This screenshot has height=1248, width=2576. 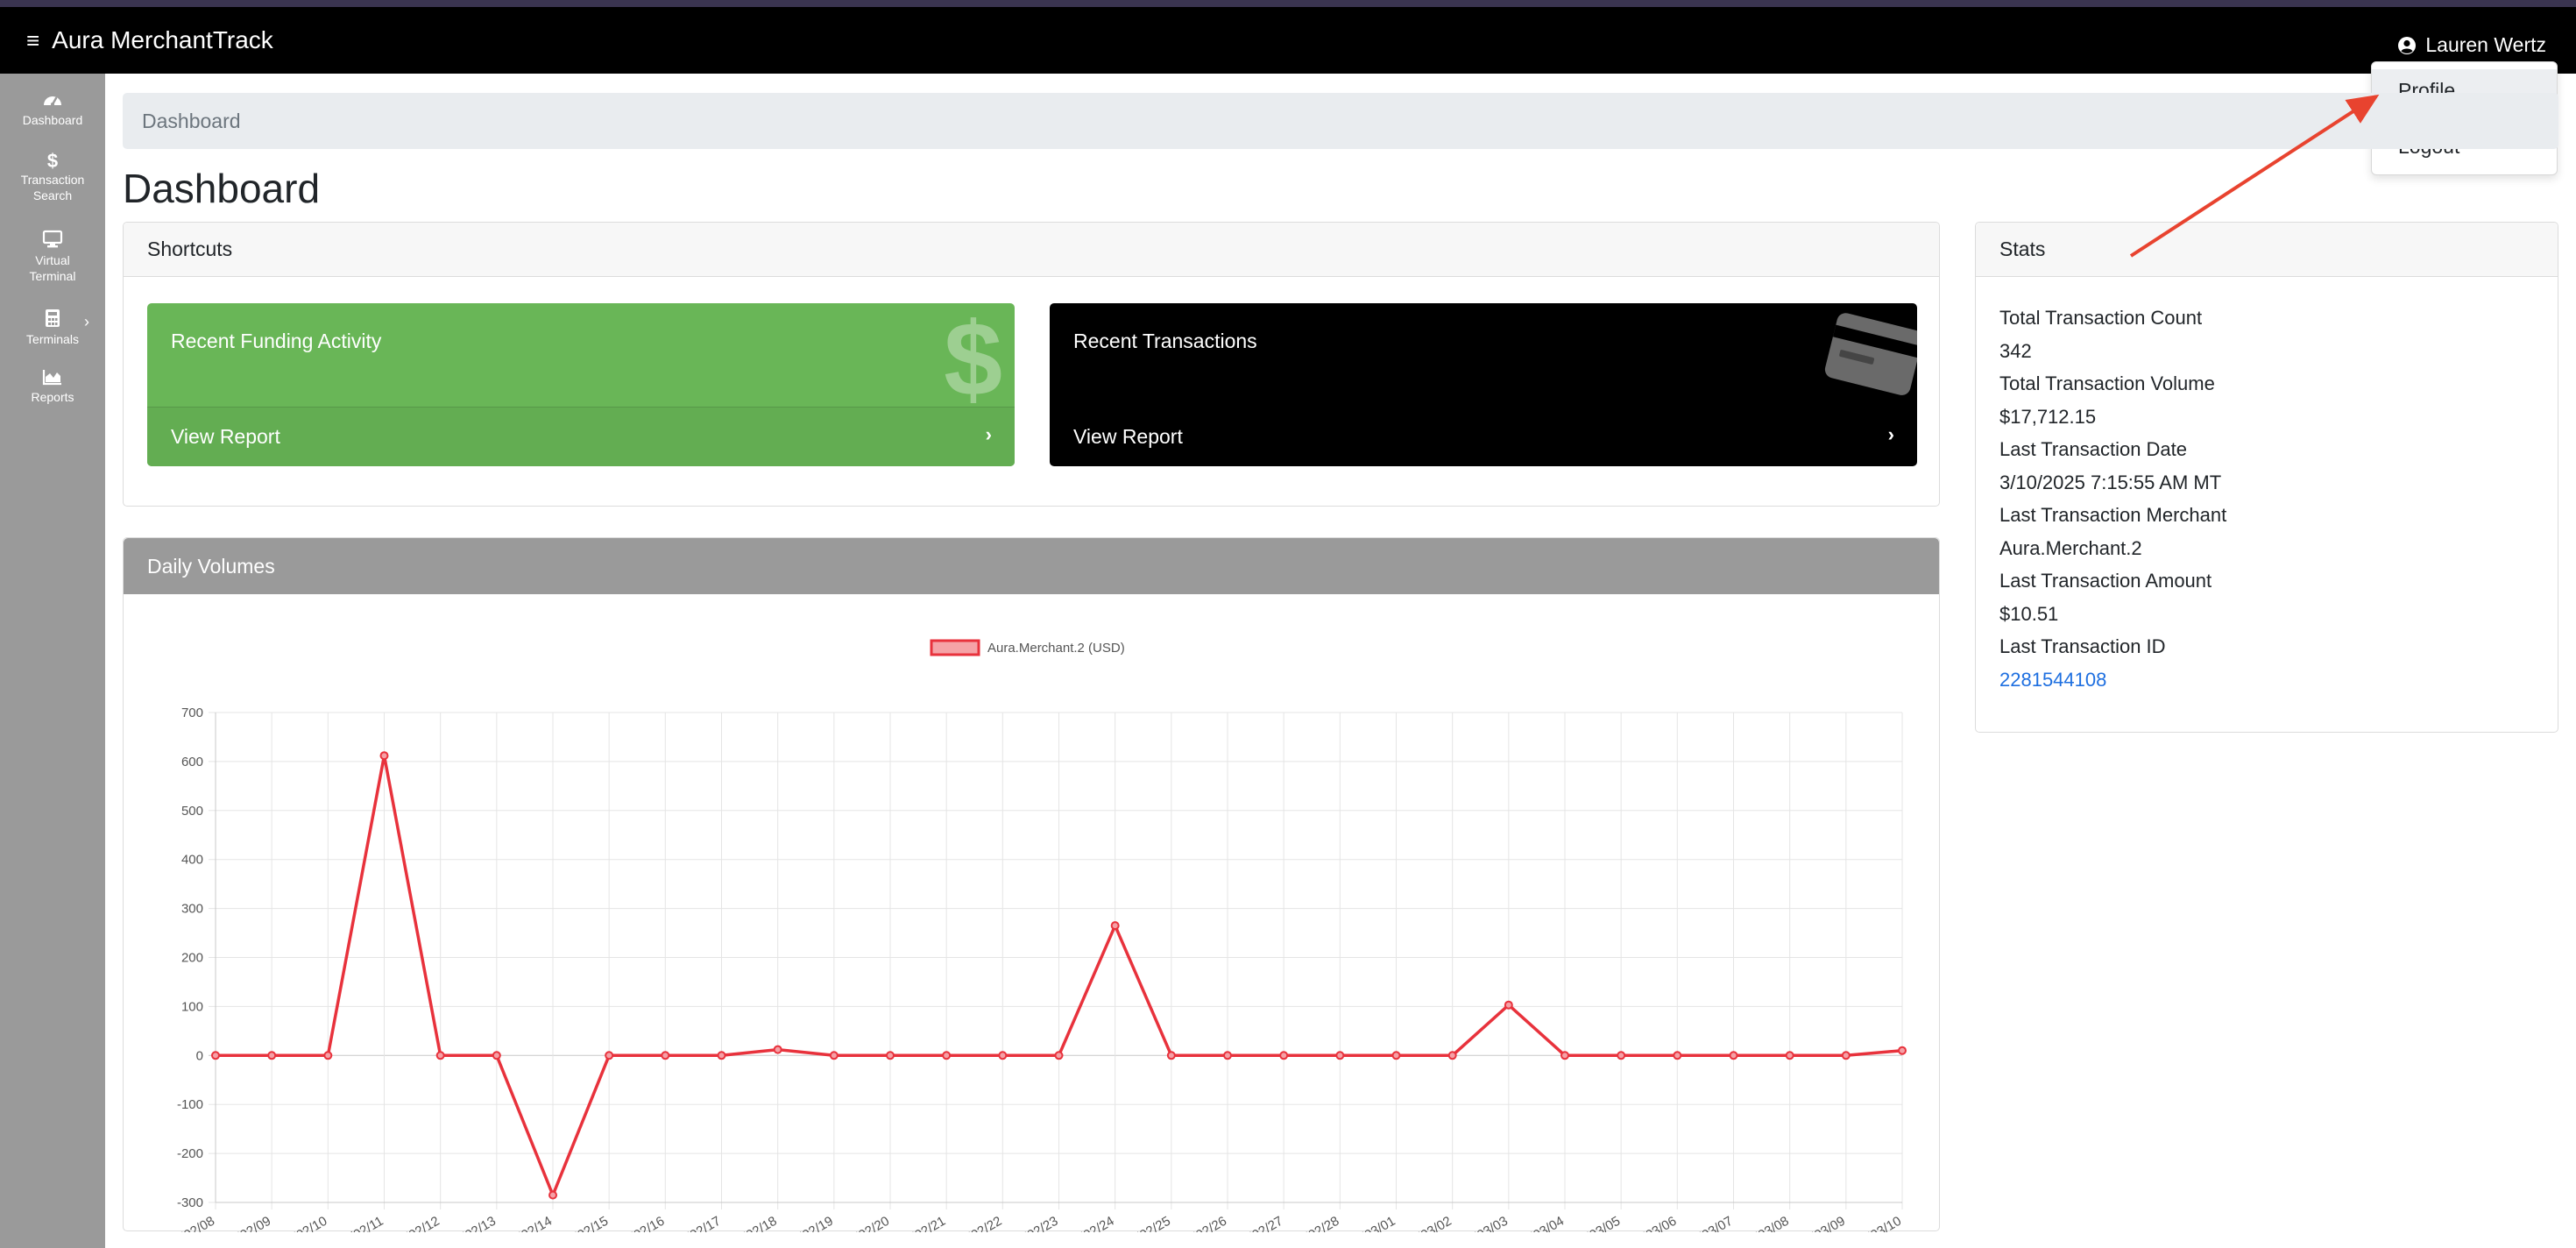 What do you see at coordinates (297, 1223) in the screenshot?
I see `x-tick-label: 2025/02/10` at bounding box center [297, 1223].